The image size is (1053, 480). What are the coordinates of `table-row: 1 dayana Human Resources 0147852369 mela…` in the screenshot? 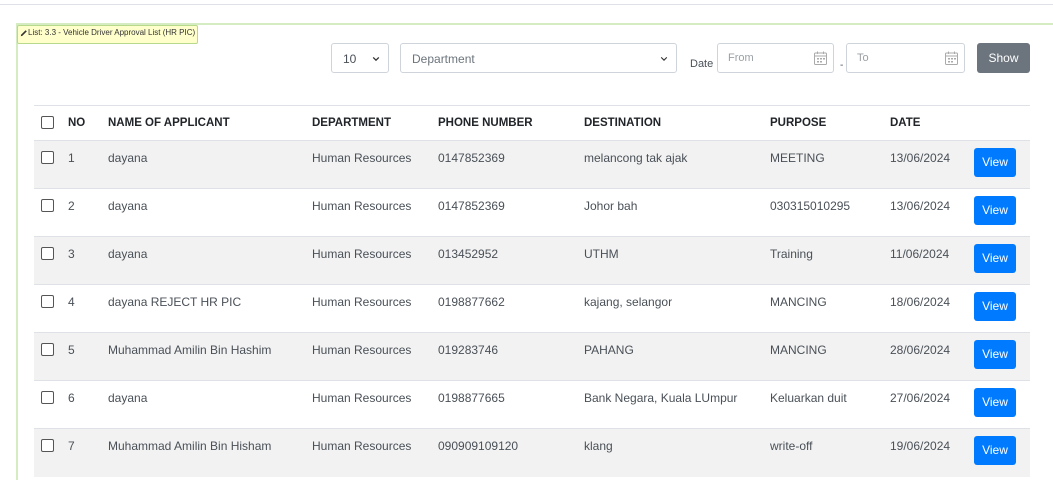 It's located at (532, 164).